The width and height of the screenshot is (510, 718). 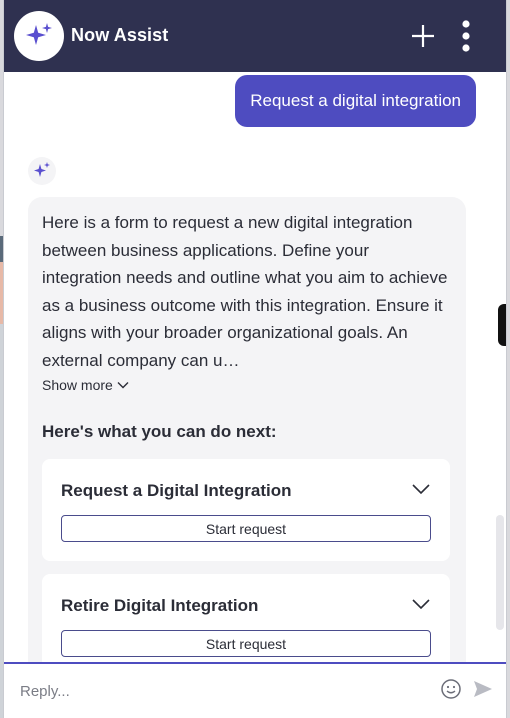 I want to click on next-steps-heading: Here's what you can do next:, so click(x=159, y=431).